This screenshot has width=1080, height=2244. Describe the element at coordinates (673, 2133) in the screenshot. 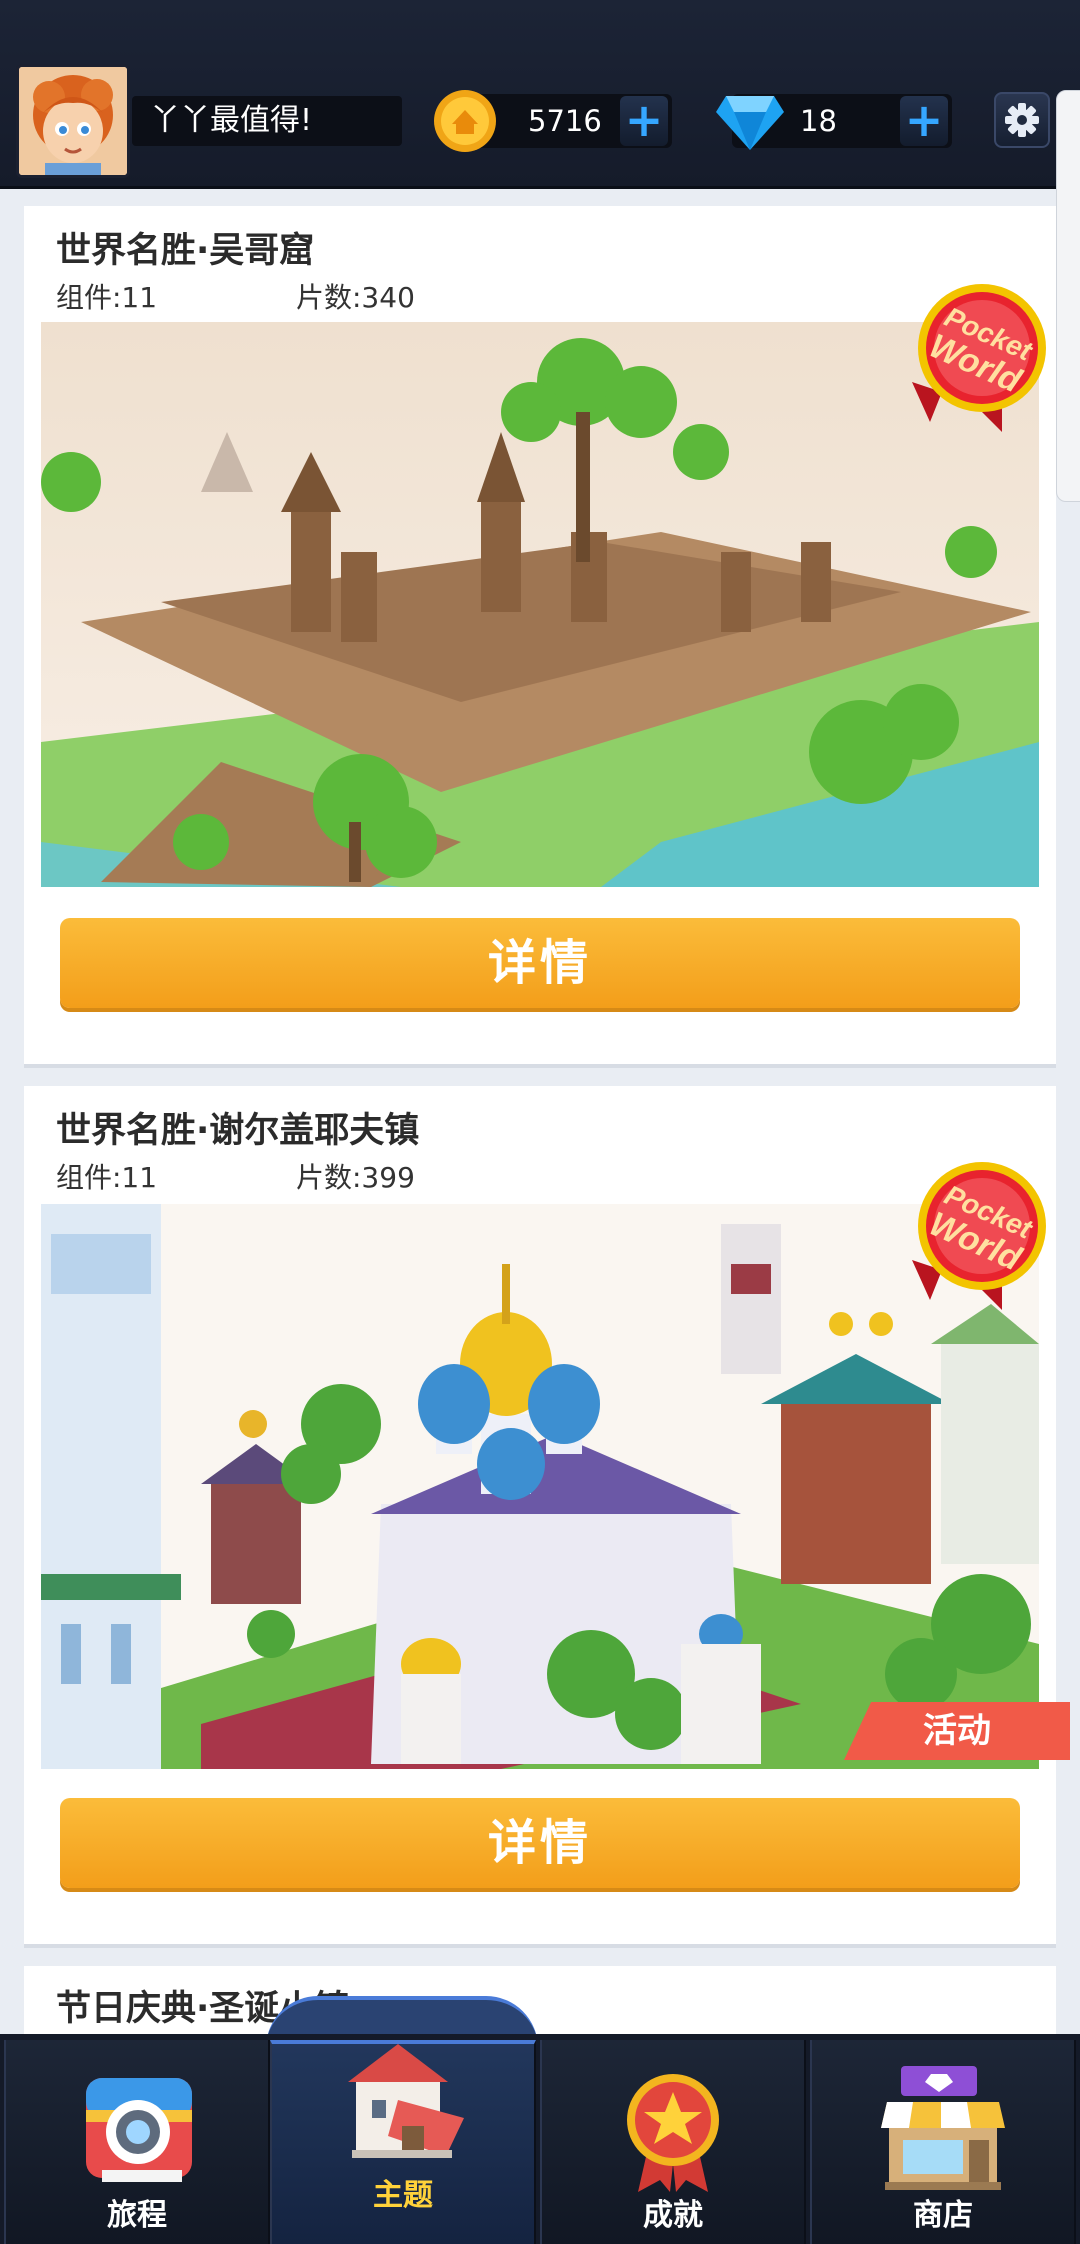

I see `medal-icon` at that location.